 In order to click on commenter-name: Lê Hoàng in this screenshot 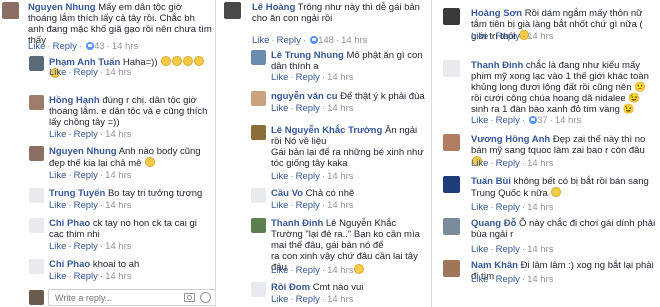, I will do `click(273, 7)`.